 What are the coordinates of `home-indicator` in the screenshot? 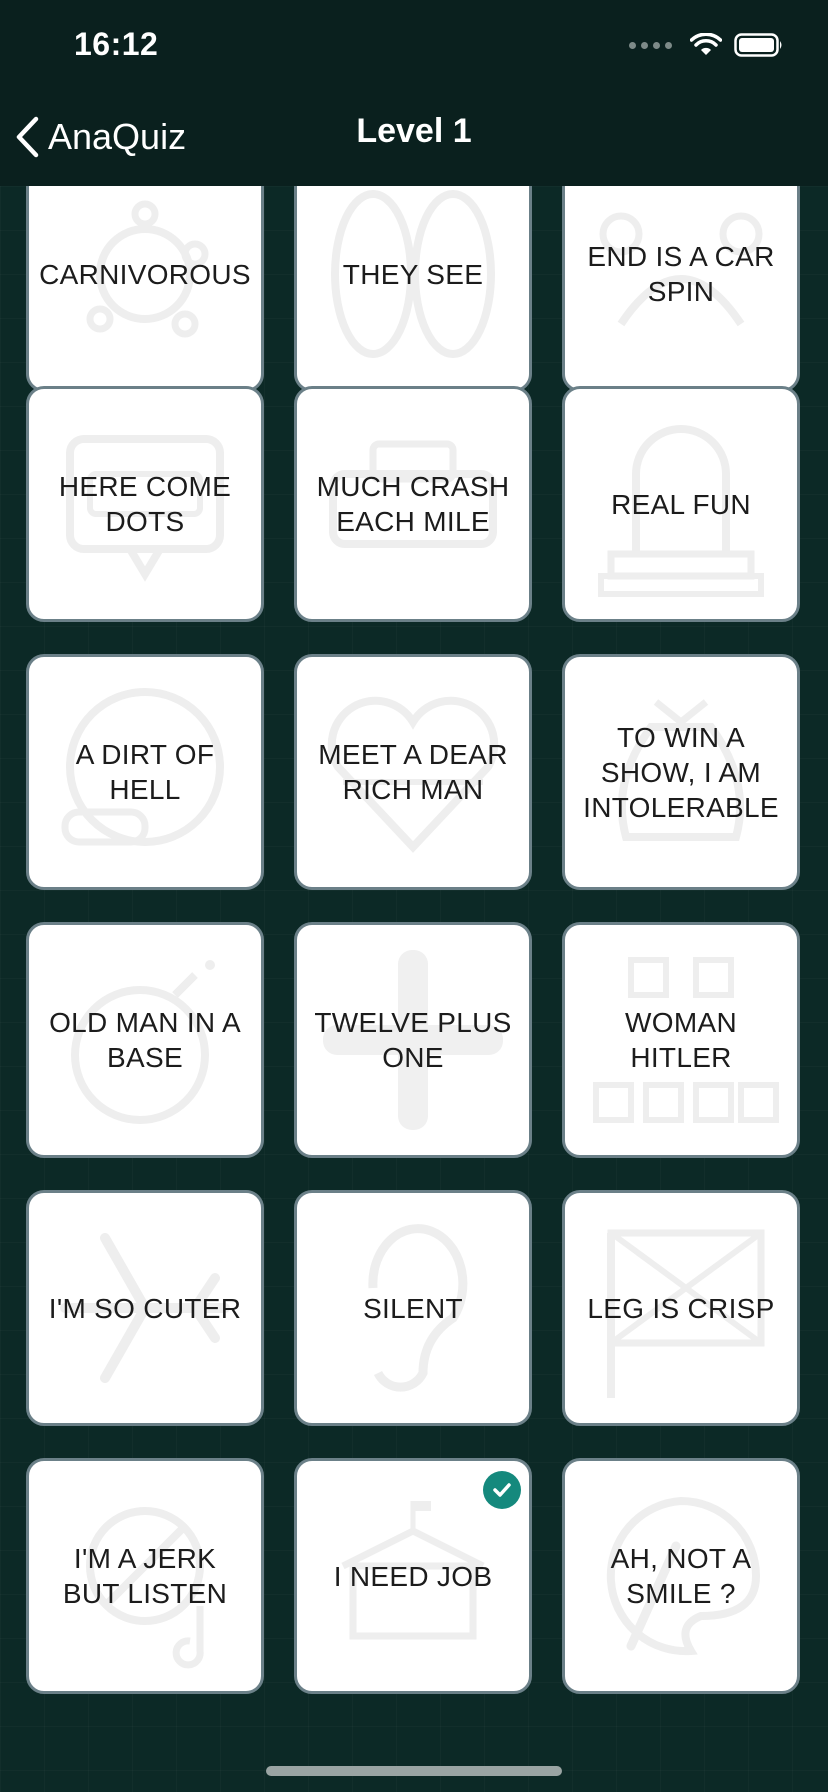 It's located at (414, 1771).